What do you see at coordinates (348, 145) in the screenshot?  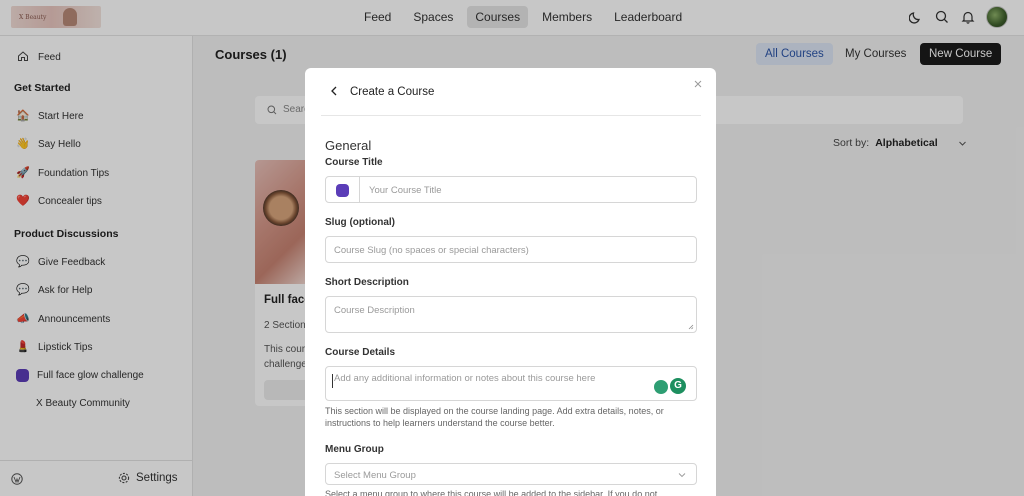 I see `section-title-general: General` at bounding box center [348, 145].